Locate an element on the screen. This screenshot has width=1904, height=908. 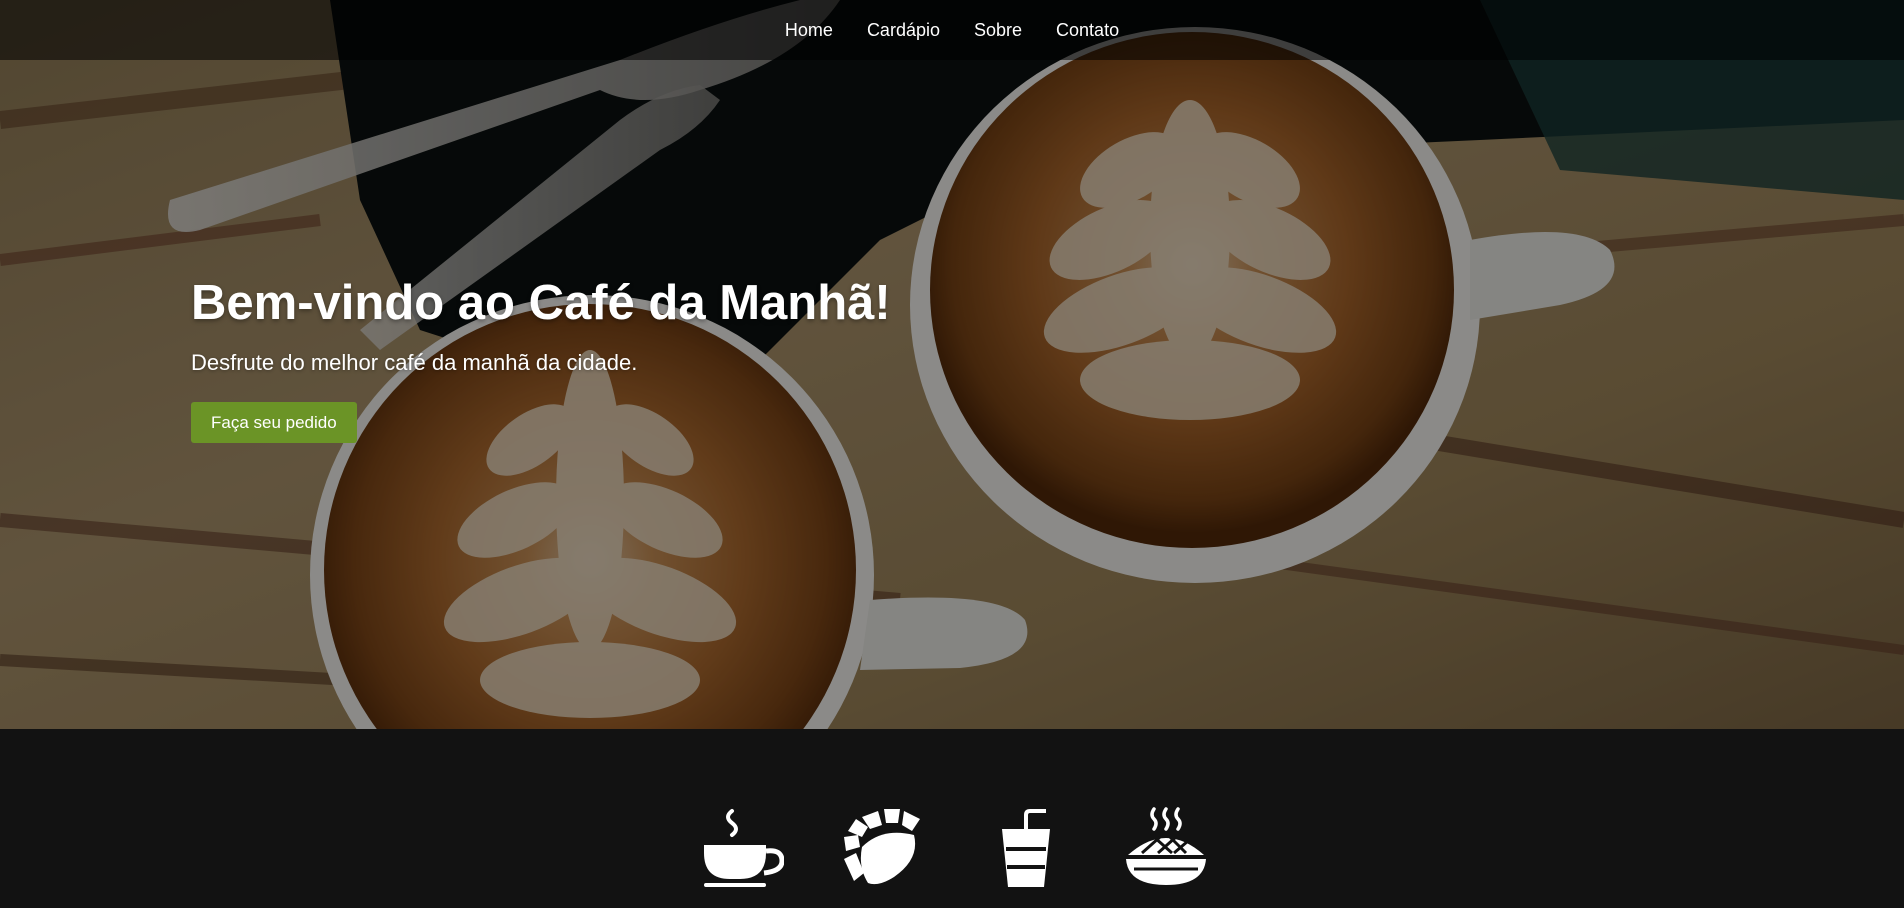
nav-link-cardapio: Cardápio is located at coordinates (903, 30).